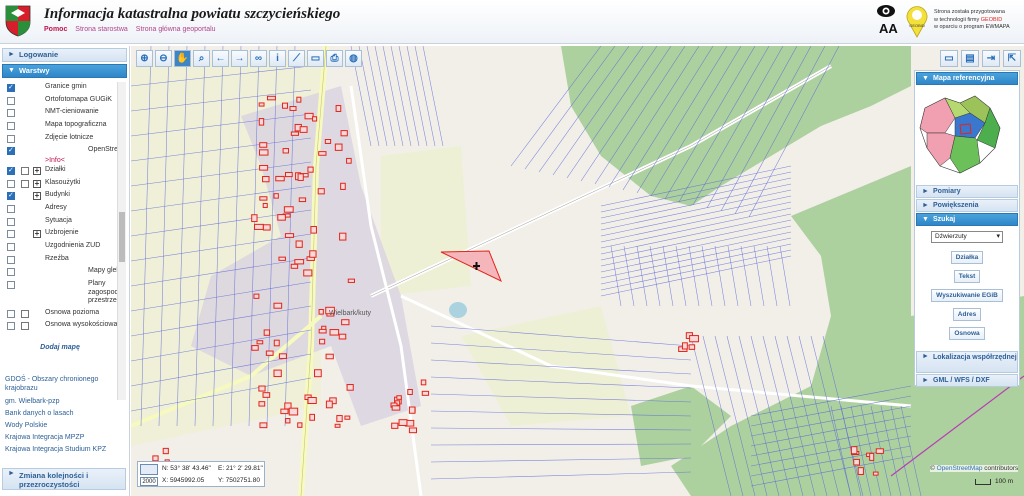  I want to click on layout-panel-icon: ▤, so click(970, 58).